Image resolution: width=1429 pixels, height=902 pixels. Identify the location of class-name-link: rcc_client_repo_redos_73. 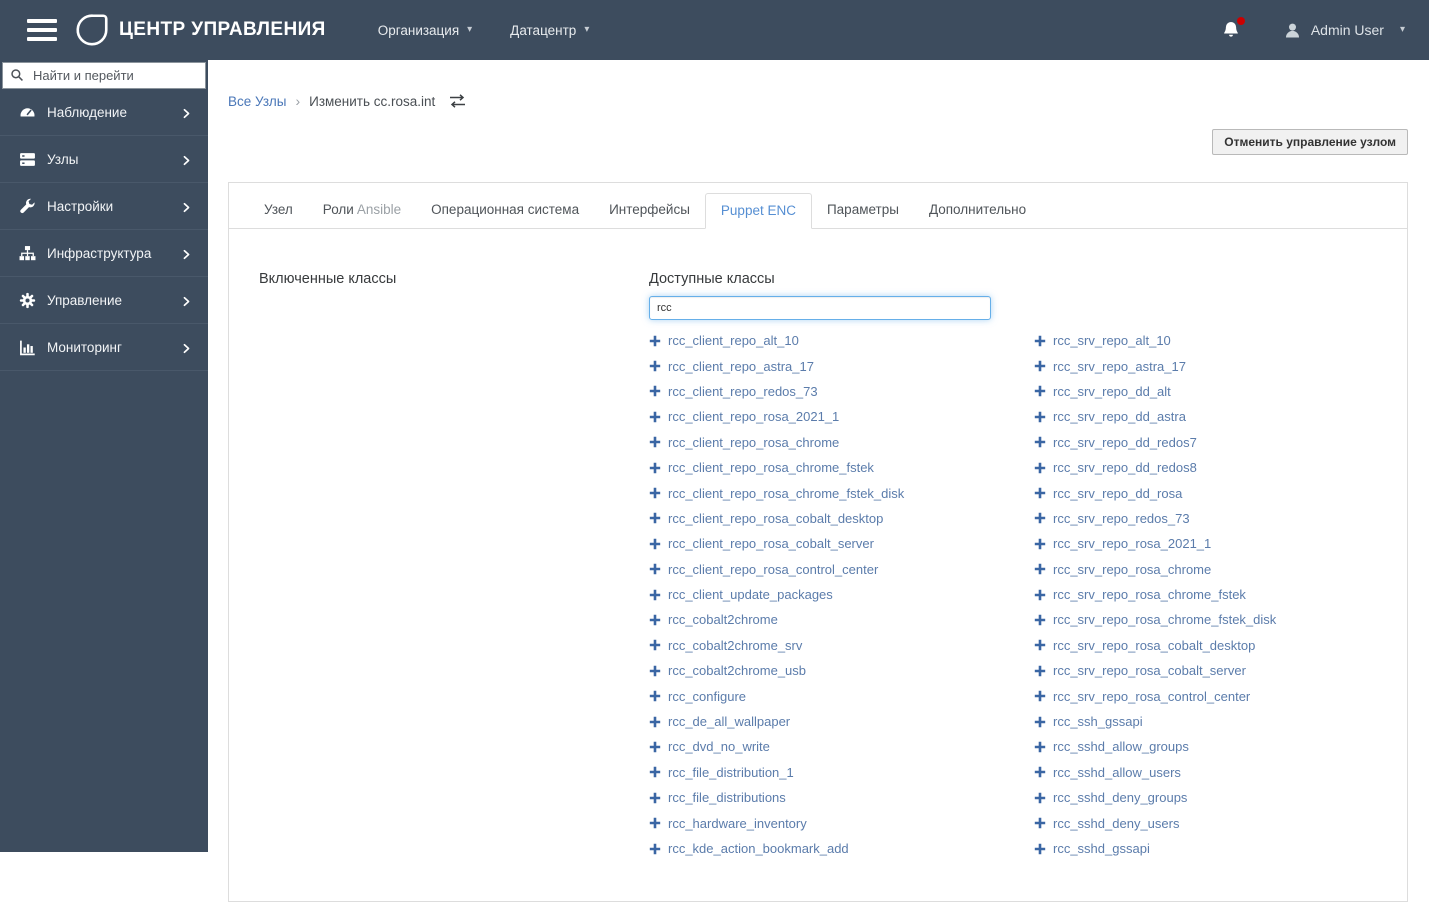
(743, 391).